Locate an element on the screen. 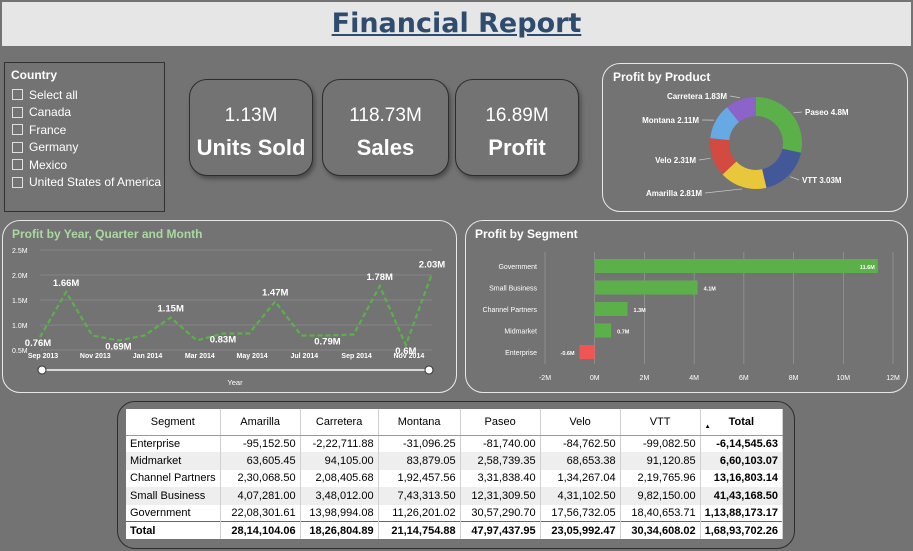 The image size is (913, 551). y-tick-label: 2.5M is located at coordinates (20, 251).